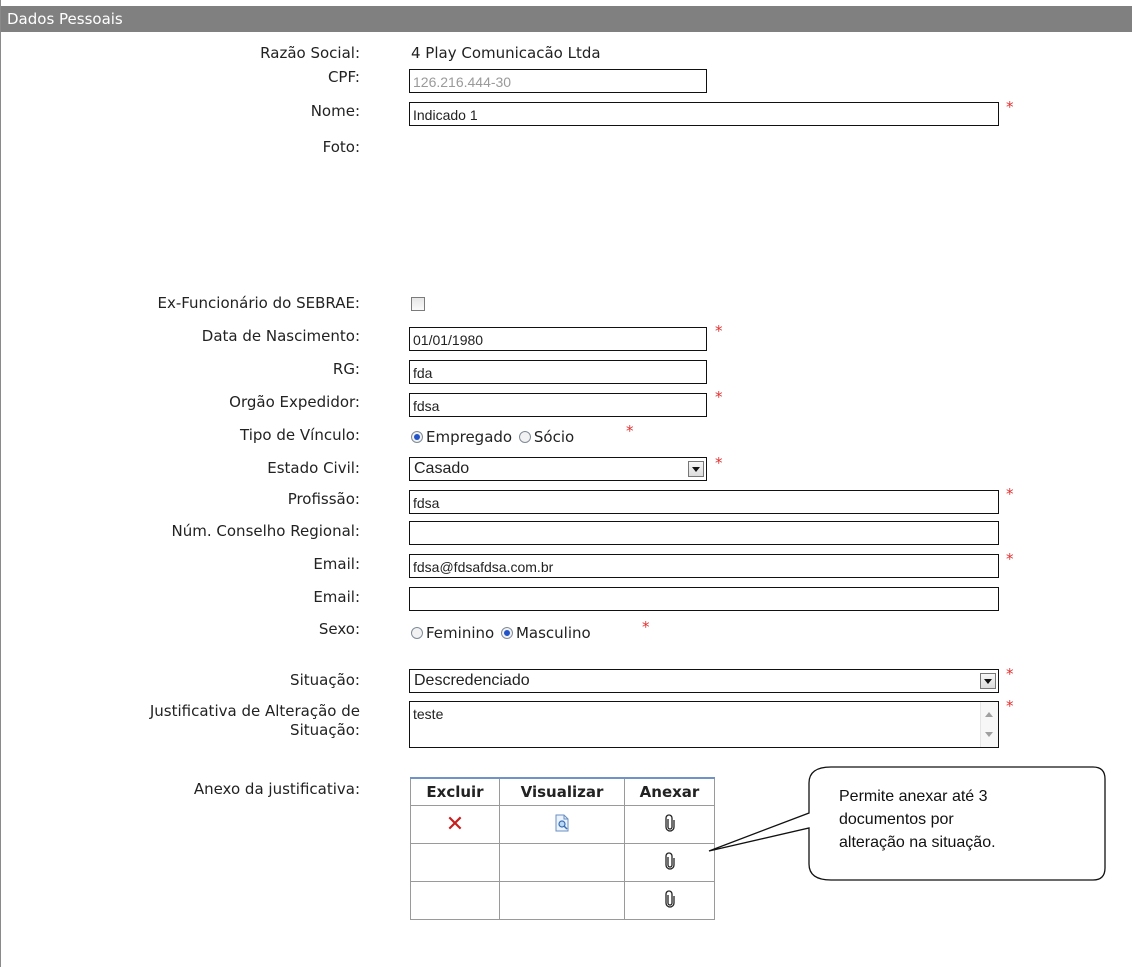 The image size is (1132, 967). What do you see at coordinates (704, 114) in the screenshot?
I see `nome-field: Indicado 1` at bounding box center [704, 114].